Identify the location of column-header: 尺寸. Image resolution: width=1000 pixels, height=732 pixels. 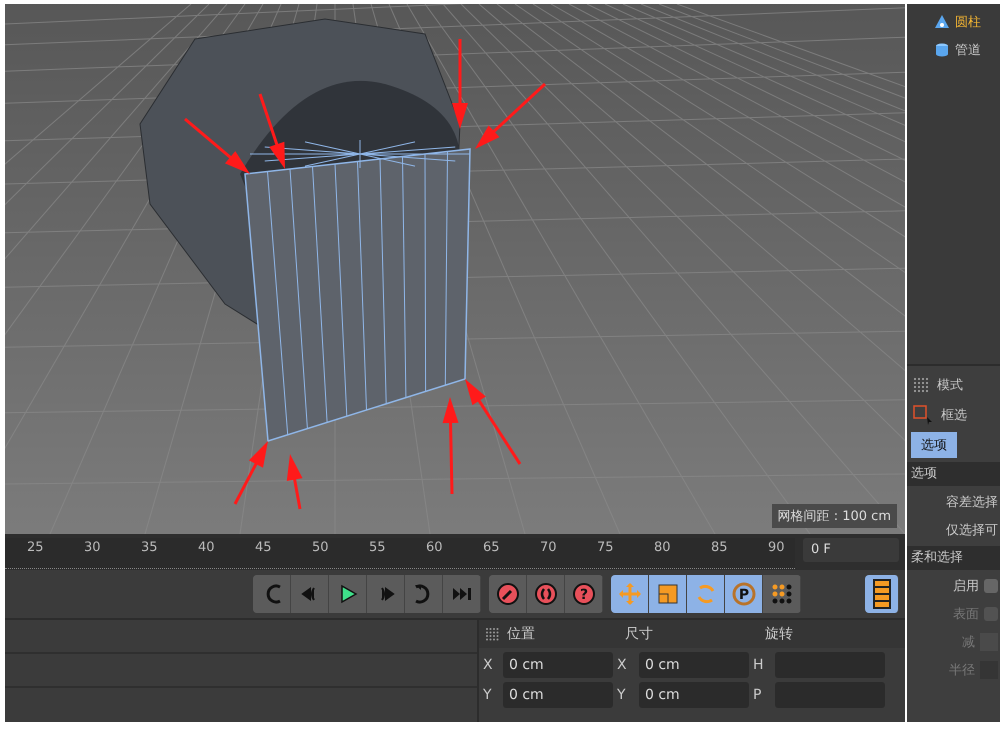
(639, 634).